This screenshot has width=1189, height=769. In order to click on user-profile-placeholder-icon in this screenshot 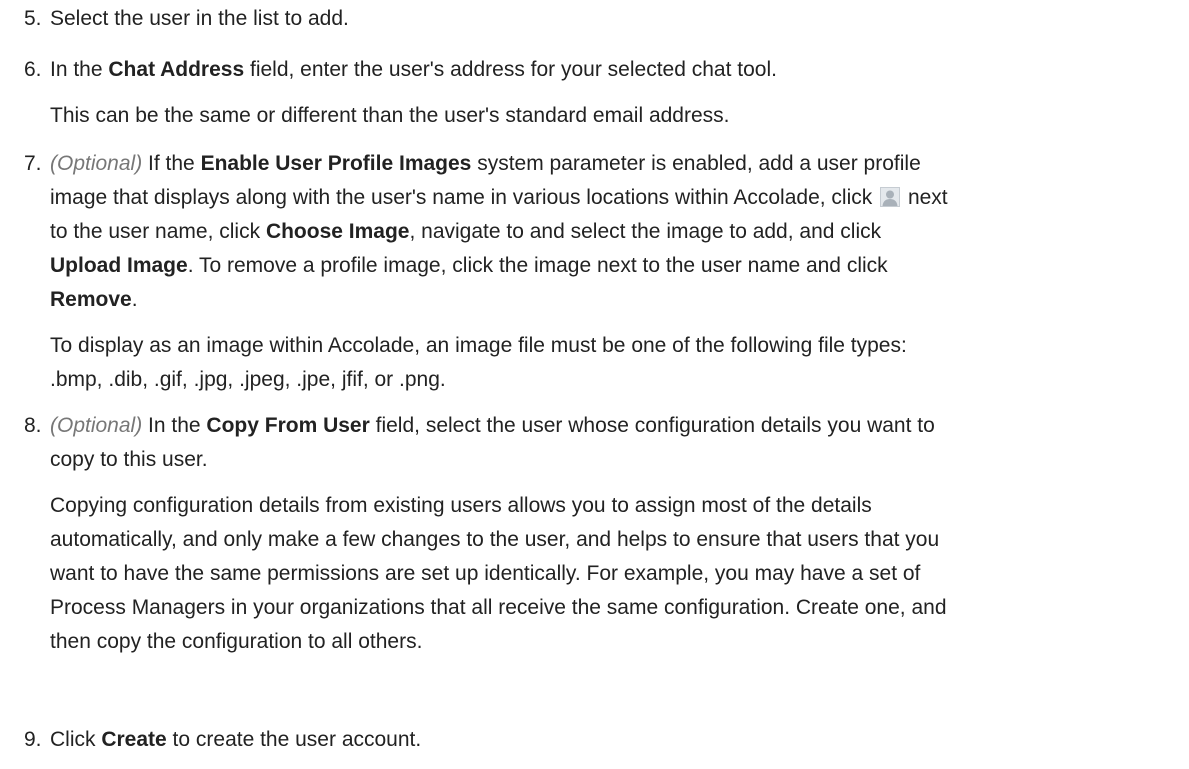, I will do `click(890, 197)`.